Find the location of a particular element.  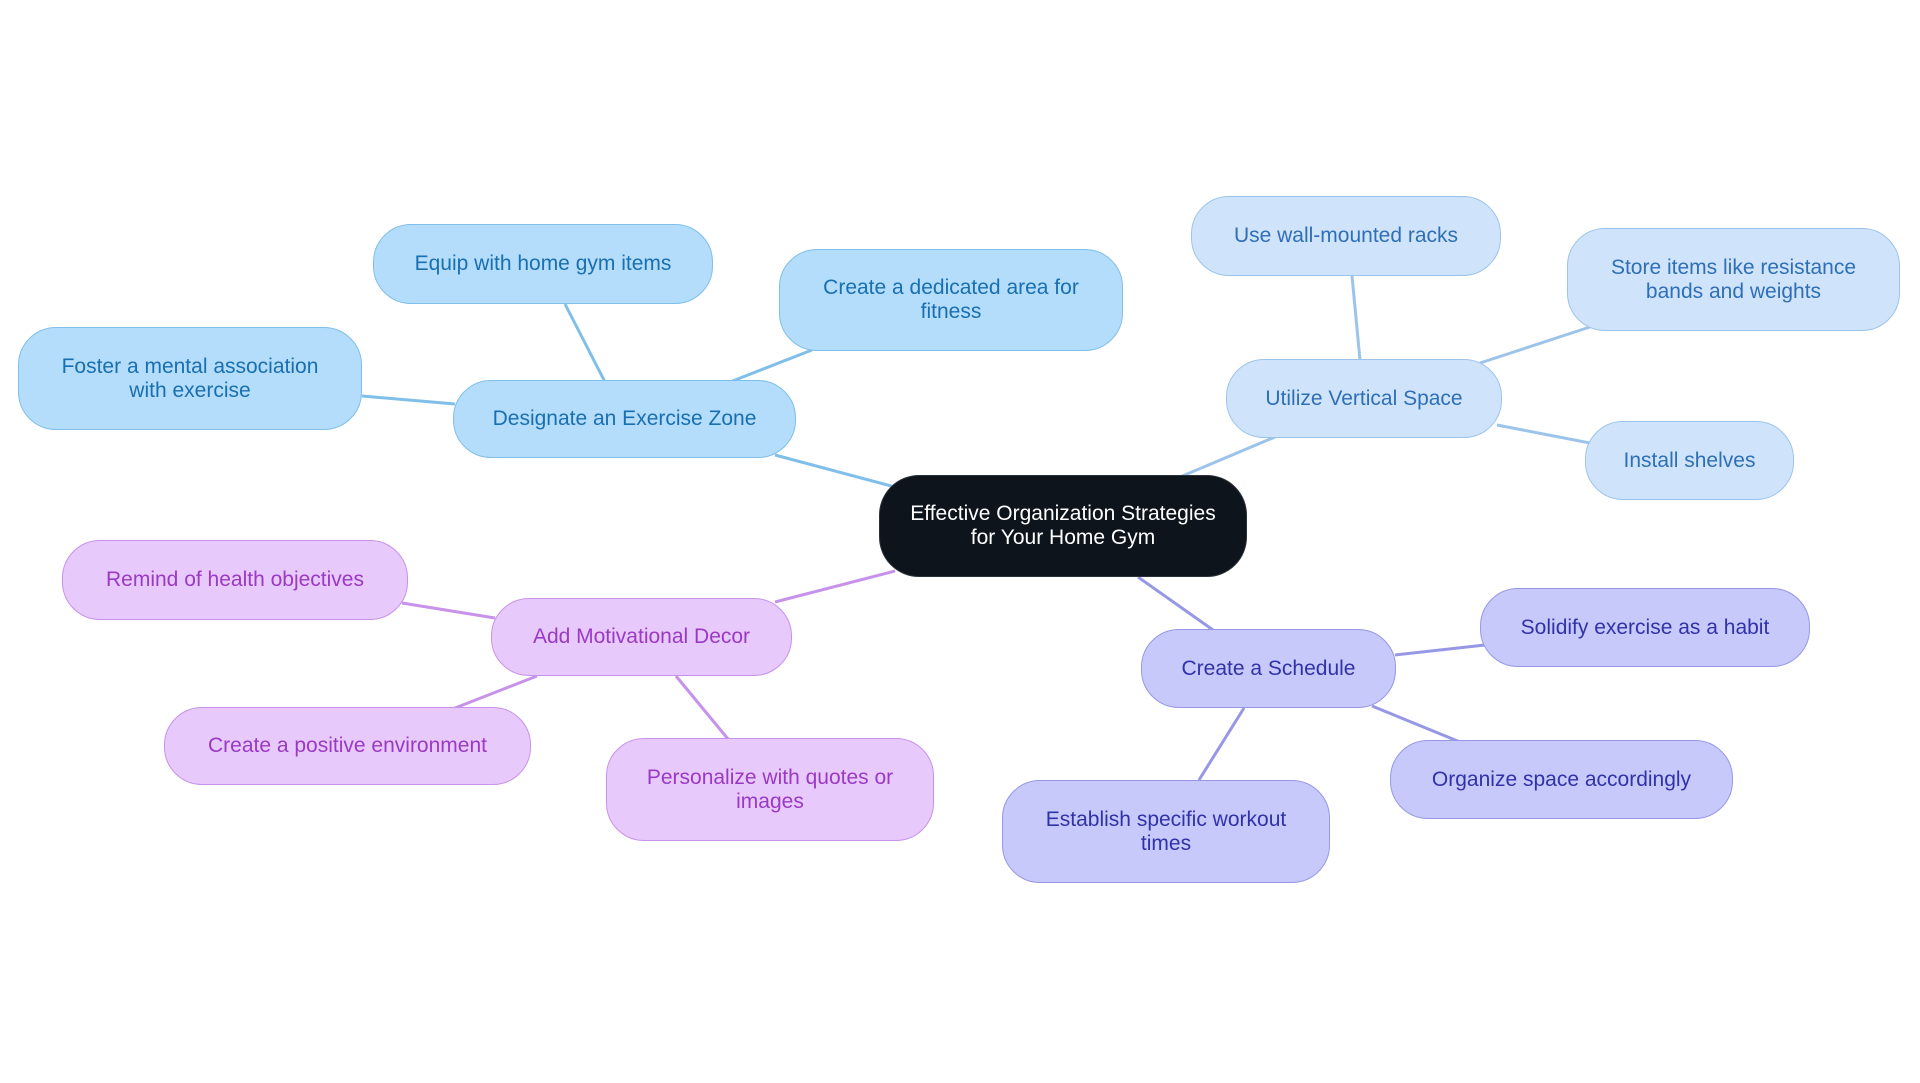

edge-root-schedule is located at coordinates (1175, 603).